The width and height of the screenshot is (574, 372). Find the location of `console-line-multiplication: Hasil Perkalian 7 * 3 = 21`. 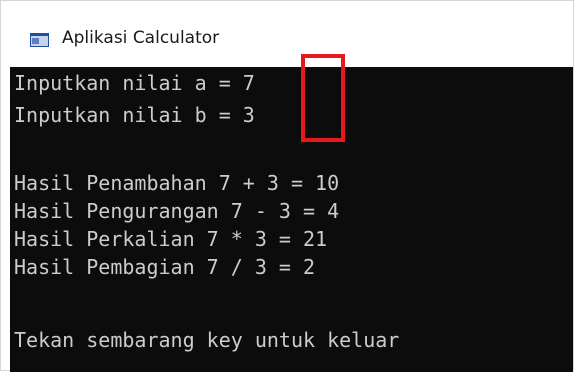

console-line-multiplication: Hasil Perkalian 7 * 3 = 21 is located at coordinates (171, 239).